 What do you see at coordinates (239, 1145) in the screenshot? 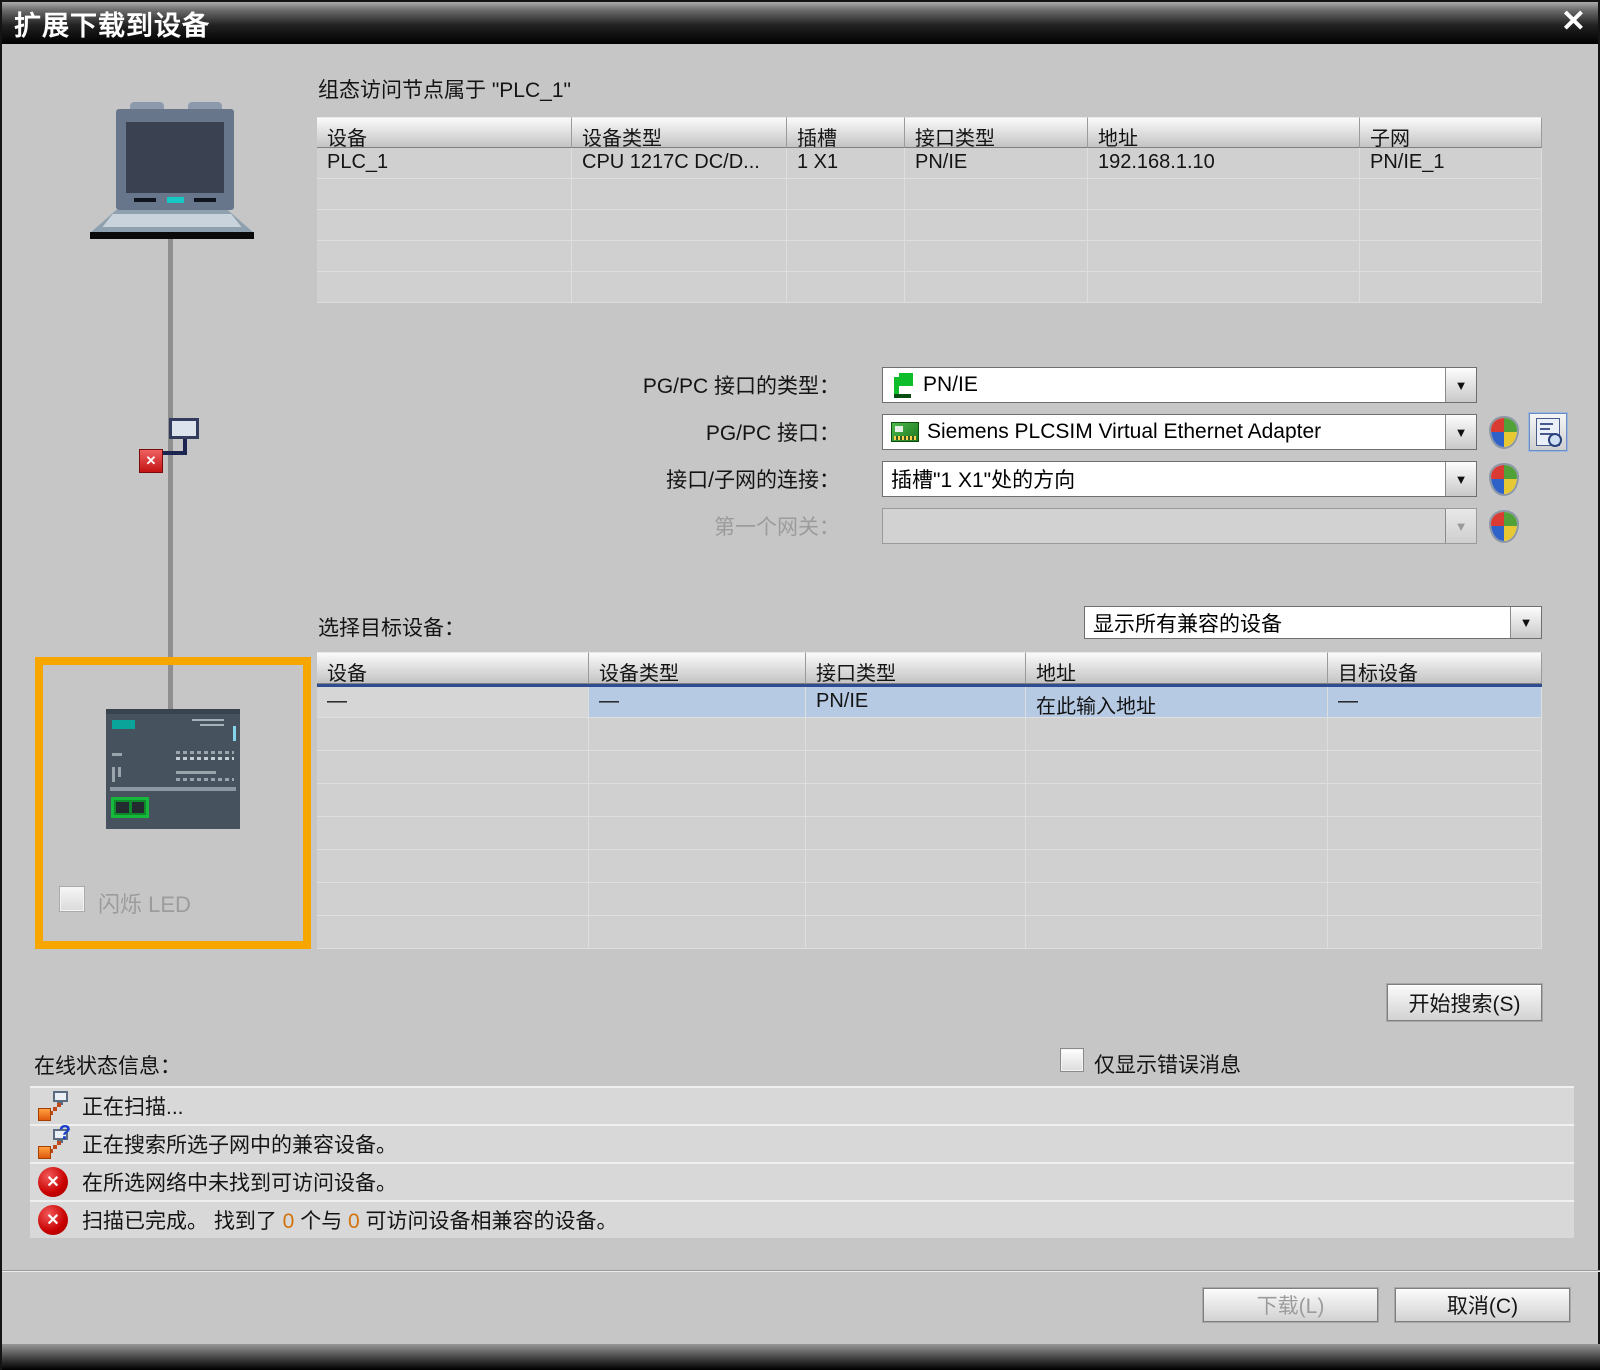
I see `status-message: 正在搜索所选子网中的兼容设备。` at bounding box center [239, 1145].